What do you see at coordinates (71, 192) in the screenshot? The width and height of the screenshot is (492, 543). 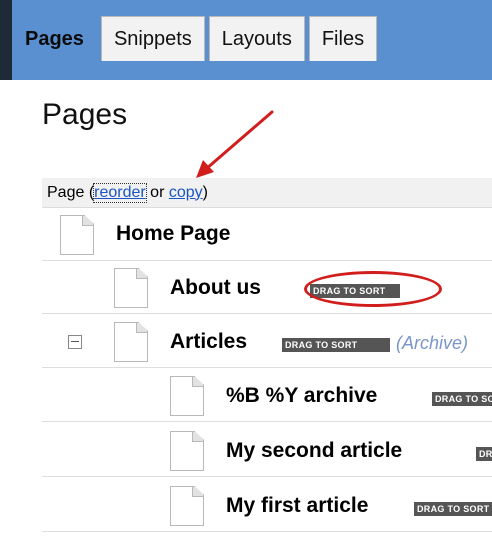 I see `header-prefix: Page (` at bounding box center [71, 192].